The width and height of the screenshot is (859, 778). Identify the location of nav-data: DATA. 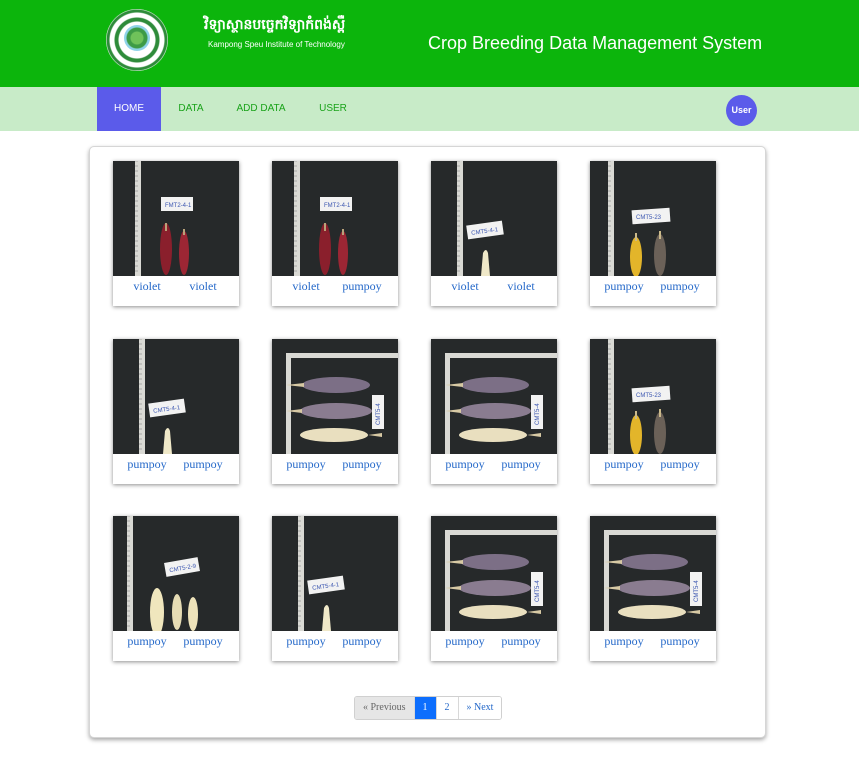
(191, 109).